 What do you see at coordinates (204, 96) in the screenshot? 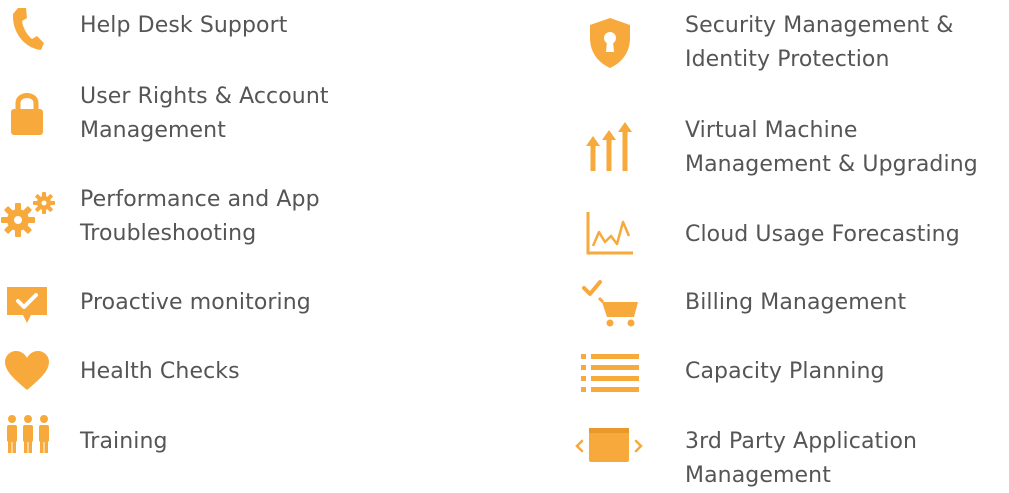
I see `label-line: User Rights & Account` at bounding box center [204, 96].